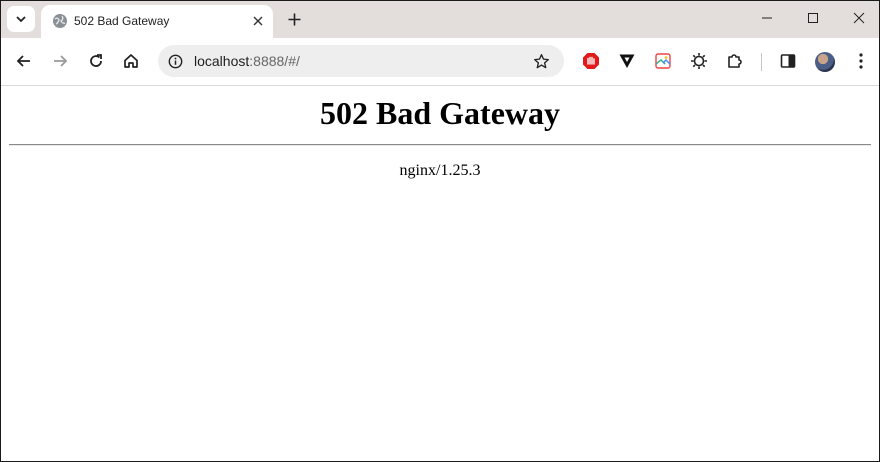 Image resolution: width=880 pixels, height=462 pixels. I want to click on side-panel-icon, so click(788, 61).